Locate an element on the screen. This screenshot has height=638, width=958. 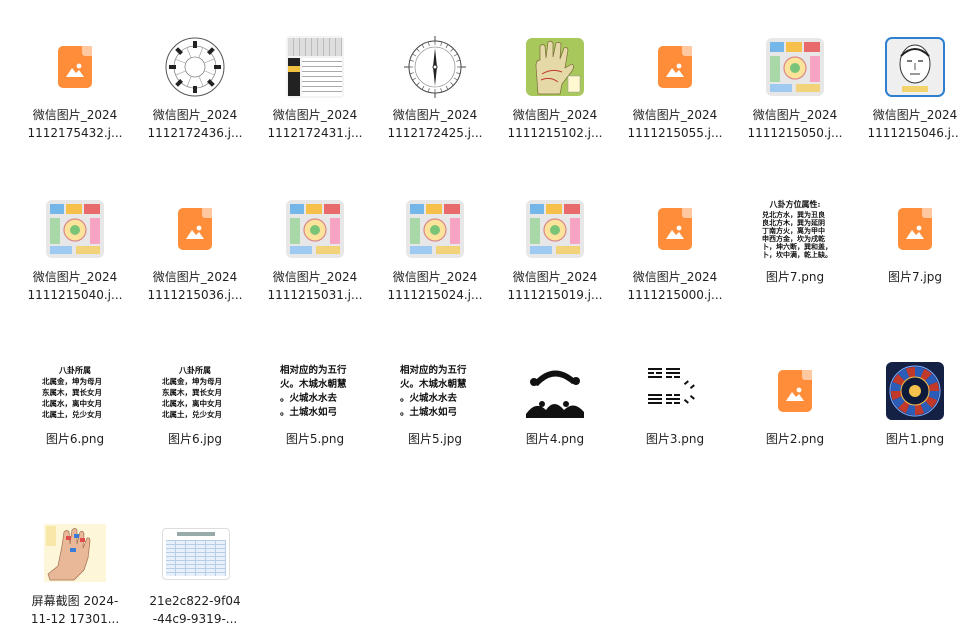
file-item: 图片3.png is located at coordinates (675, 399).